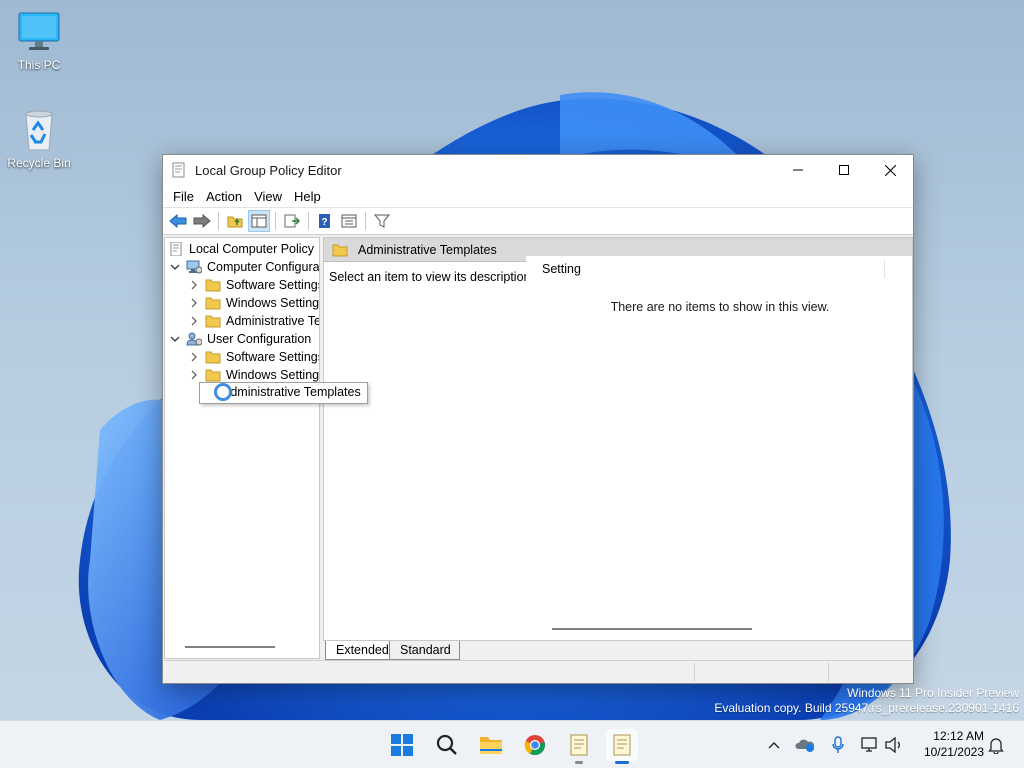 The width and height of the screenshot is (1024, 768). I want to click on monitor-icon, so click(39, 32).